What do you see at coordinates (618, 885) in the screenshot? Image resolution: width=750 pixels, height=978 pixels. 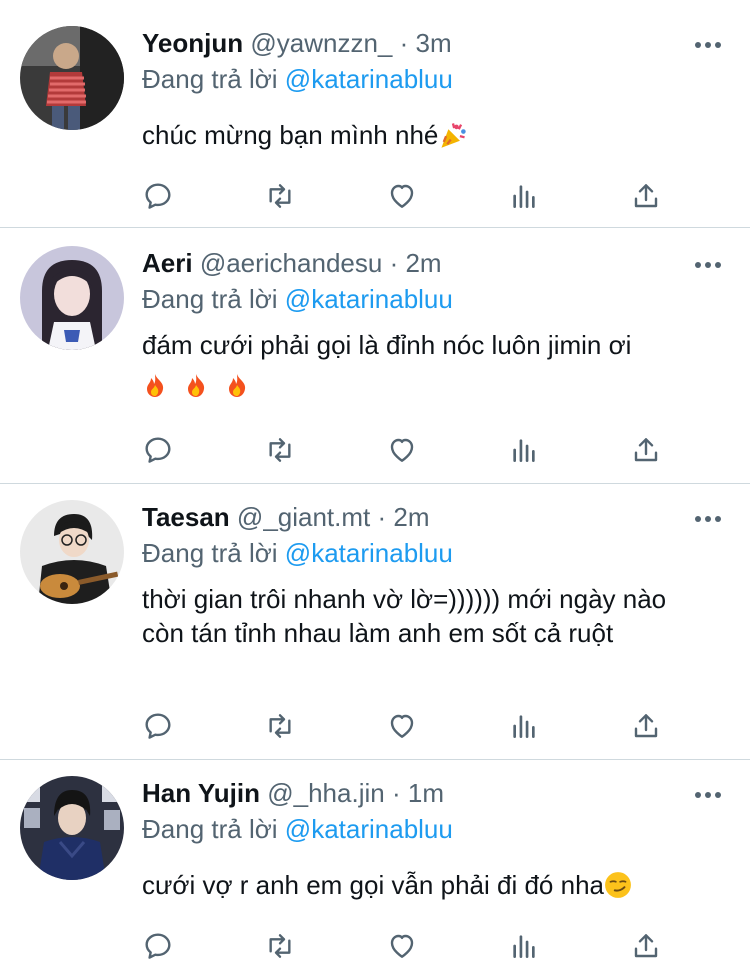 I see `smirk-emoji` at bounding box center [618, 885].